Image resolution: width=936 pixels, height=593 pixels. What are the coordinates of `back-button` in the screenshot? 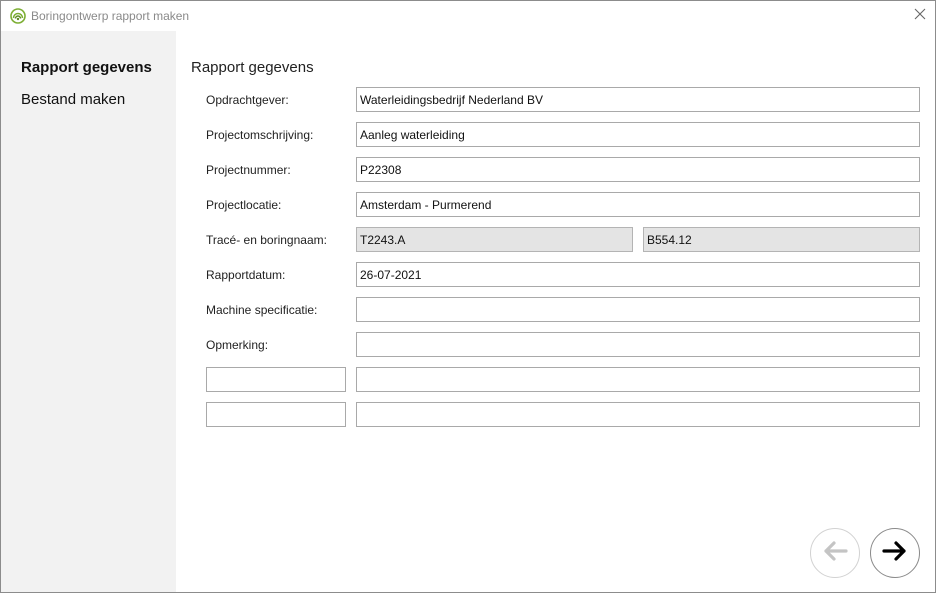 It's located at (835, 553).